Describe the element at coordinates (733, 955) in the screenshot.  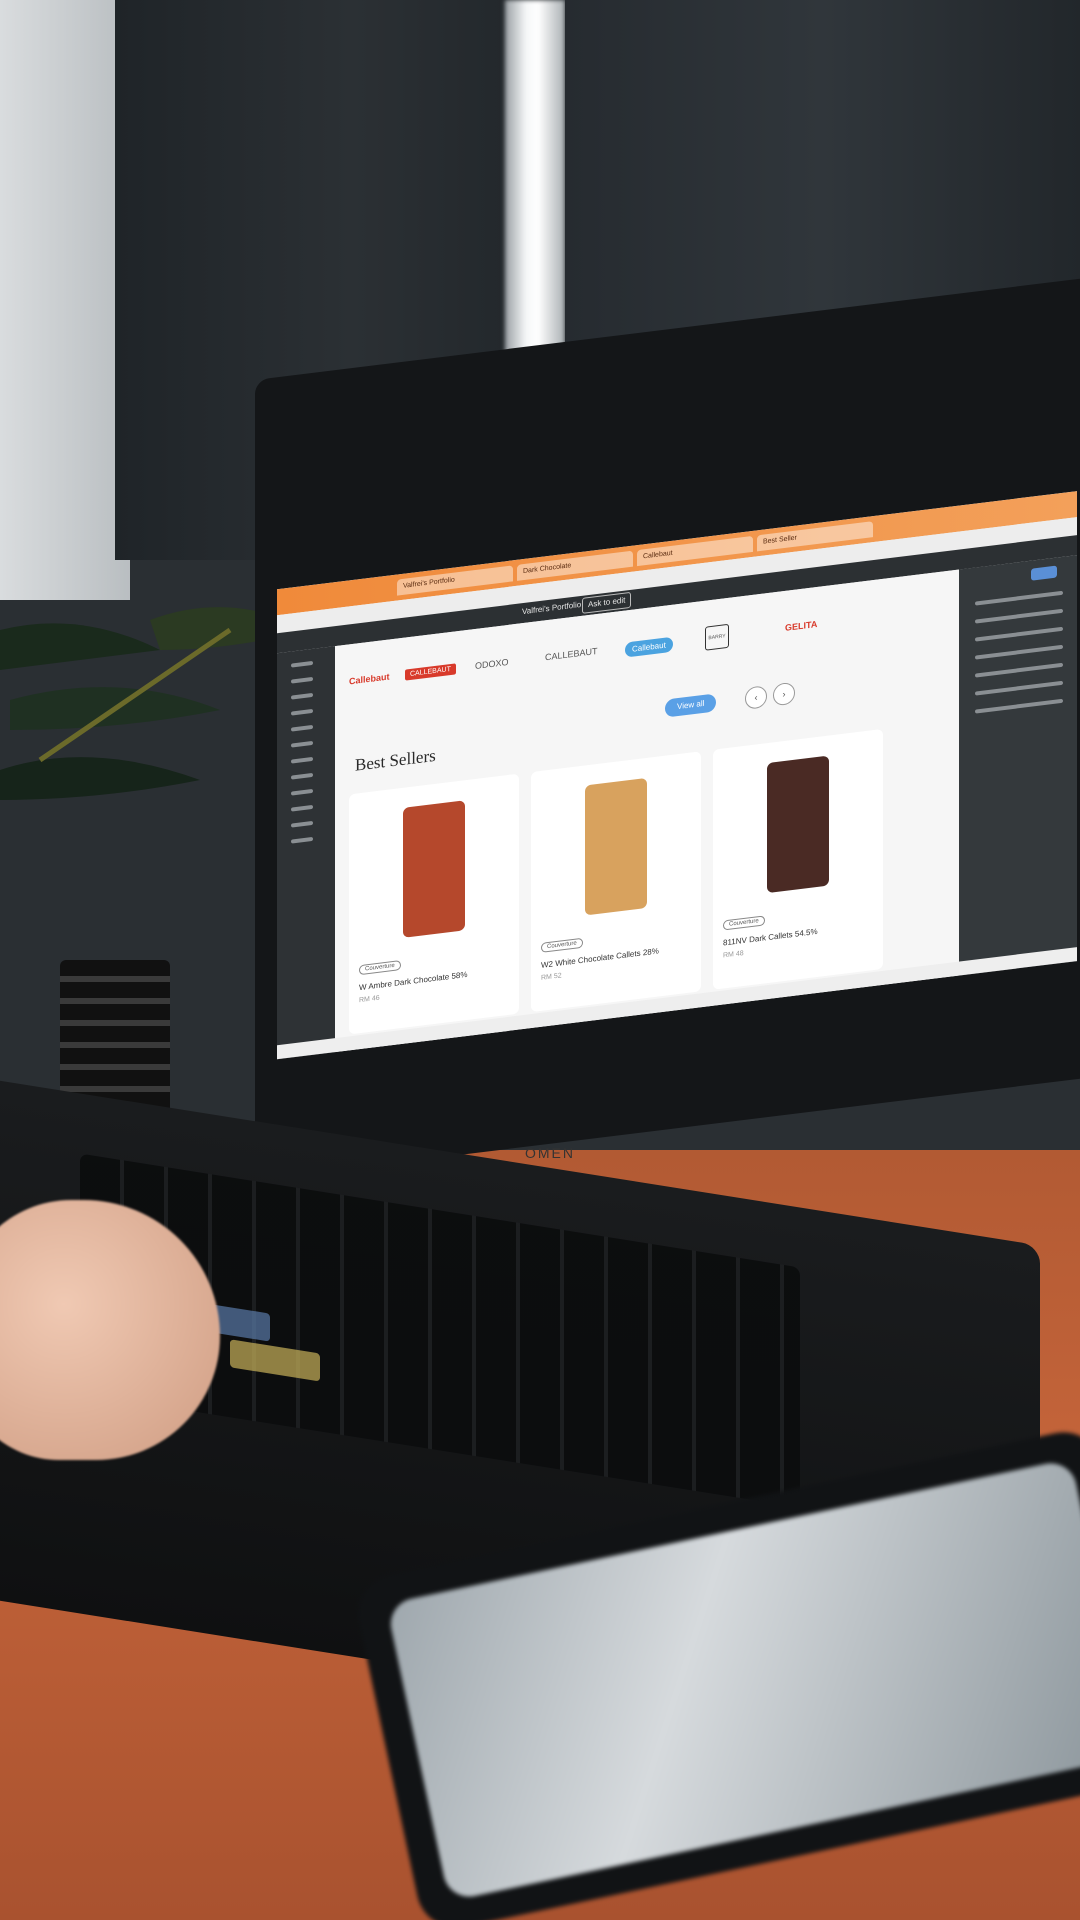
I see `product-price: RM 48` at that location.